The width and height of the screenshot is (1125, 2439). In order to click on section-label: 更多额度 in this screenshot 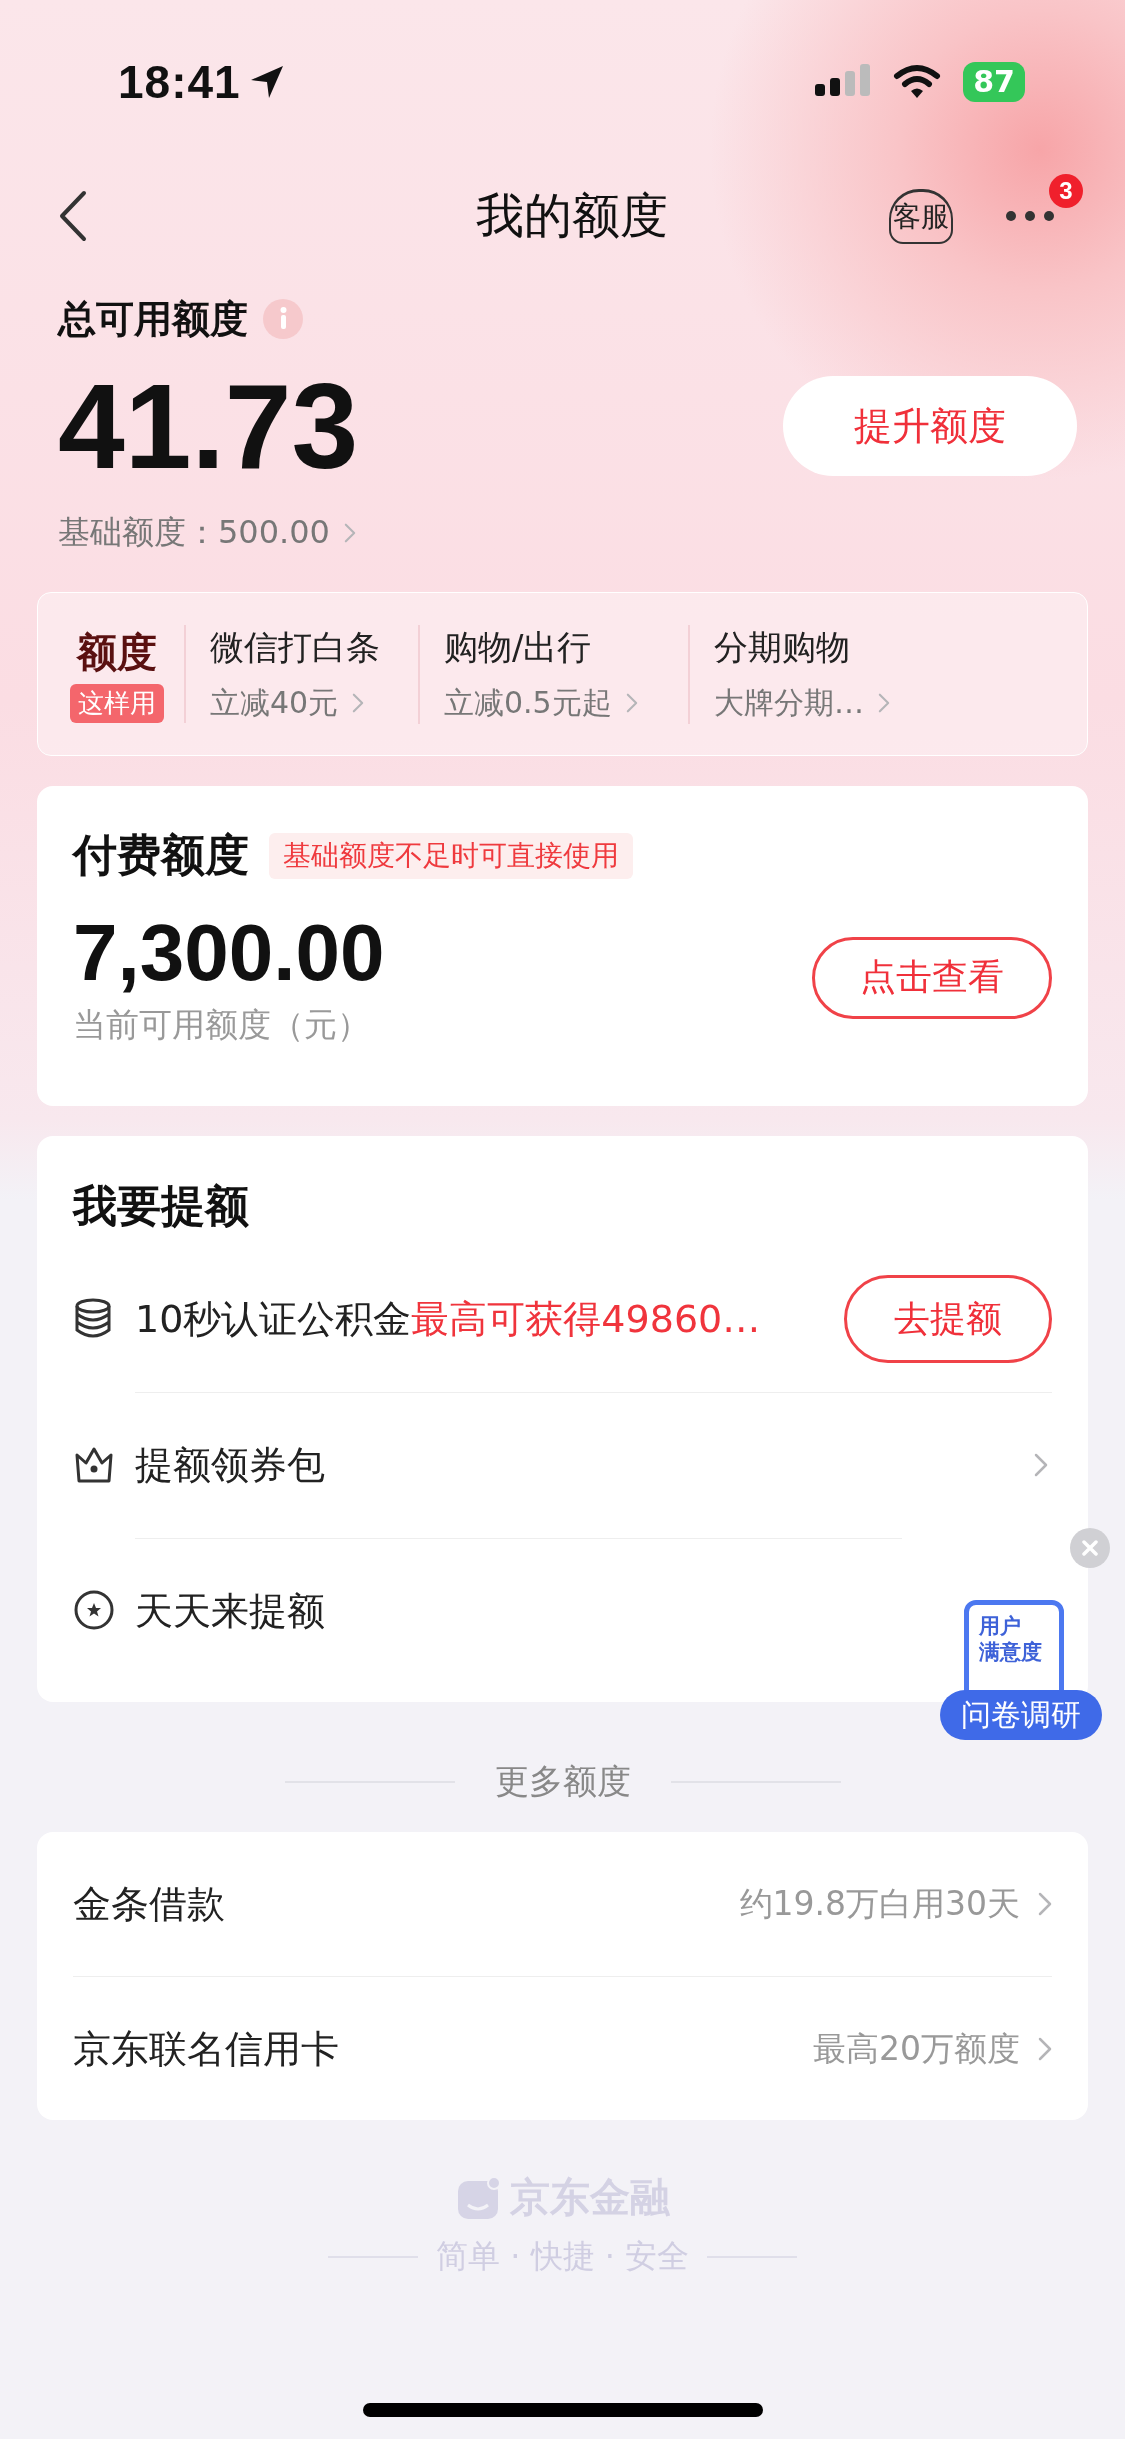, I will do `click(562, 1781)`.